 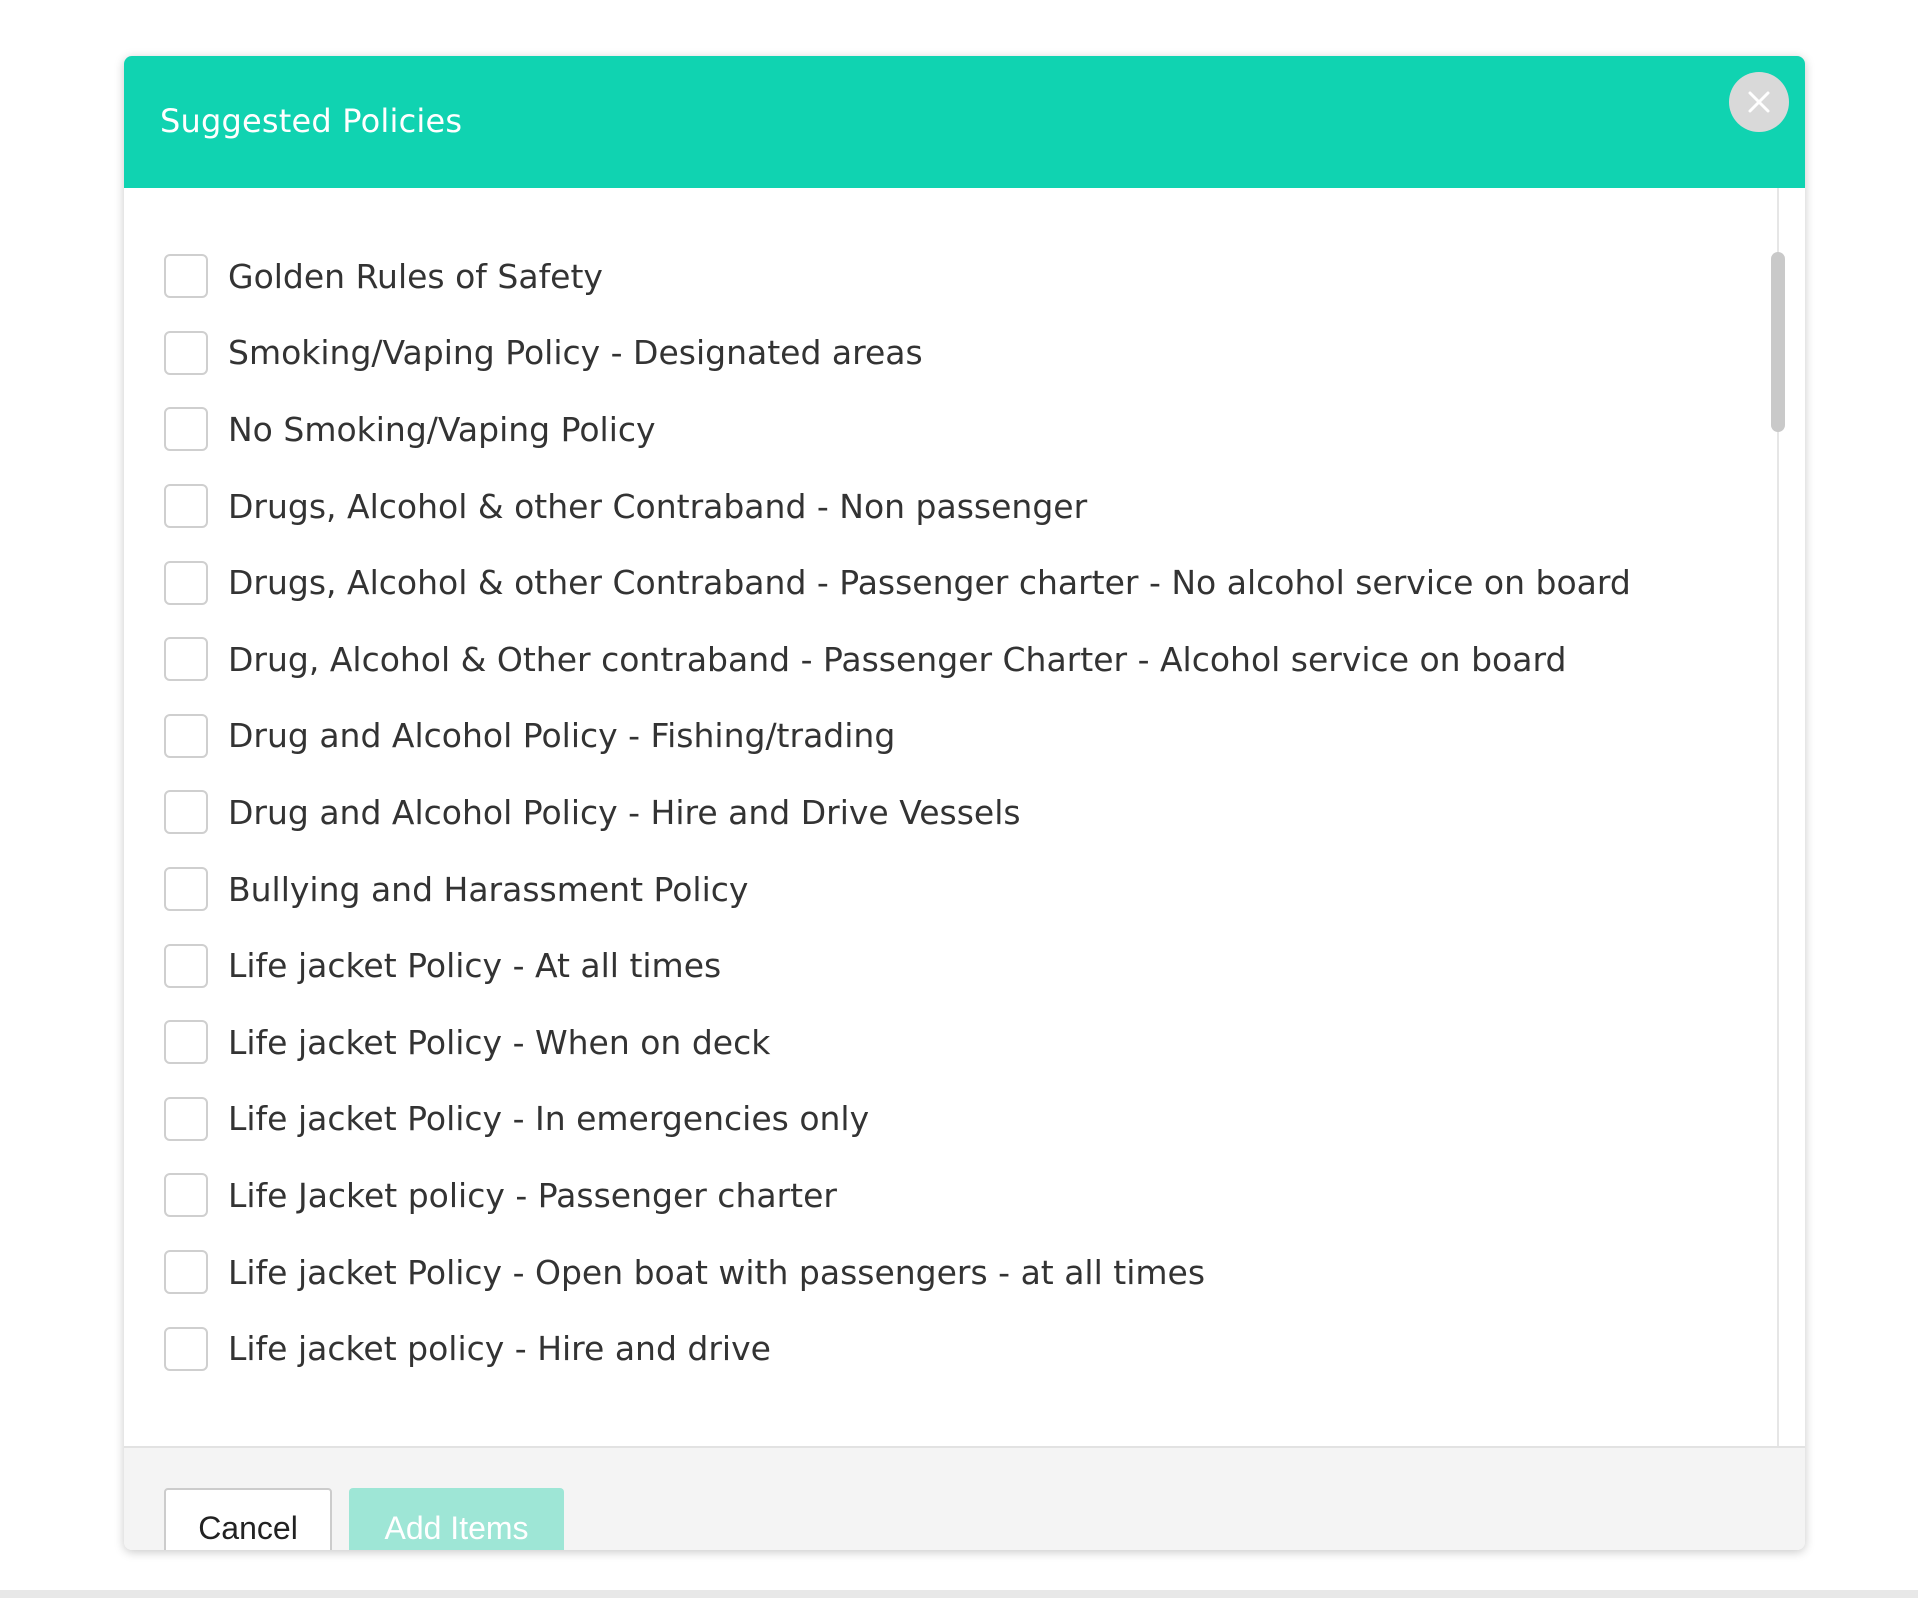 I want to click on policy-label: Life jacket Policy - At all times, so click(x=475, y=966).